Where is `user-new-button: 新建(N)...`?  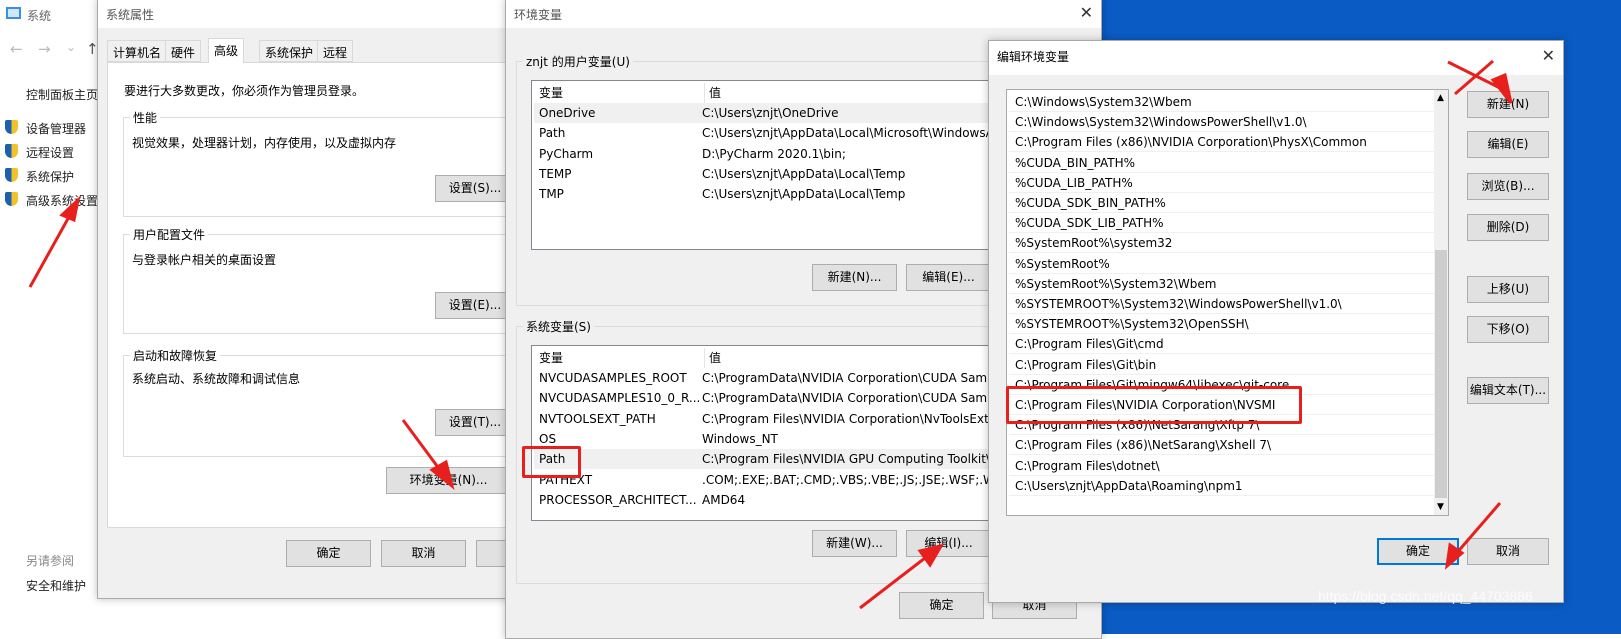
user-new-button: 新建(N)... is located at coordinates (854, 277).